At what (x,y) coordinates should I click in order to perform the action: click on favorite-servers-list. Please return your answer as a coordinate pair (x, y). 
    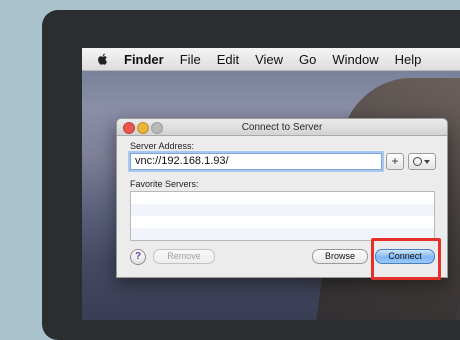
    Looking at the image, I should click on (282, 216).